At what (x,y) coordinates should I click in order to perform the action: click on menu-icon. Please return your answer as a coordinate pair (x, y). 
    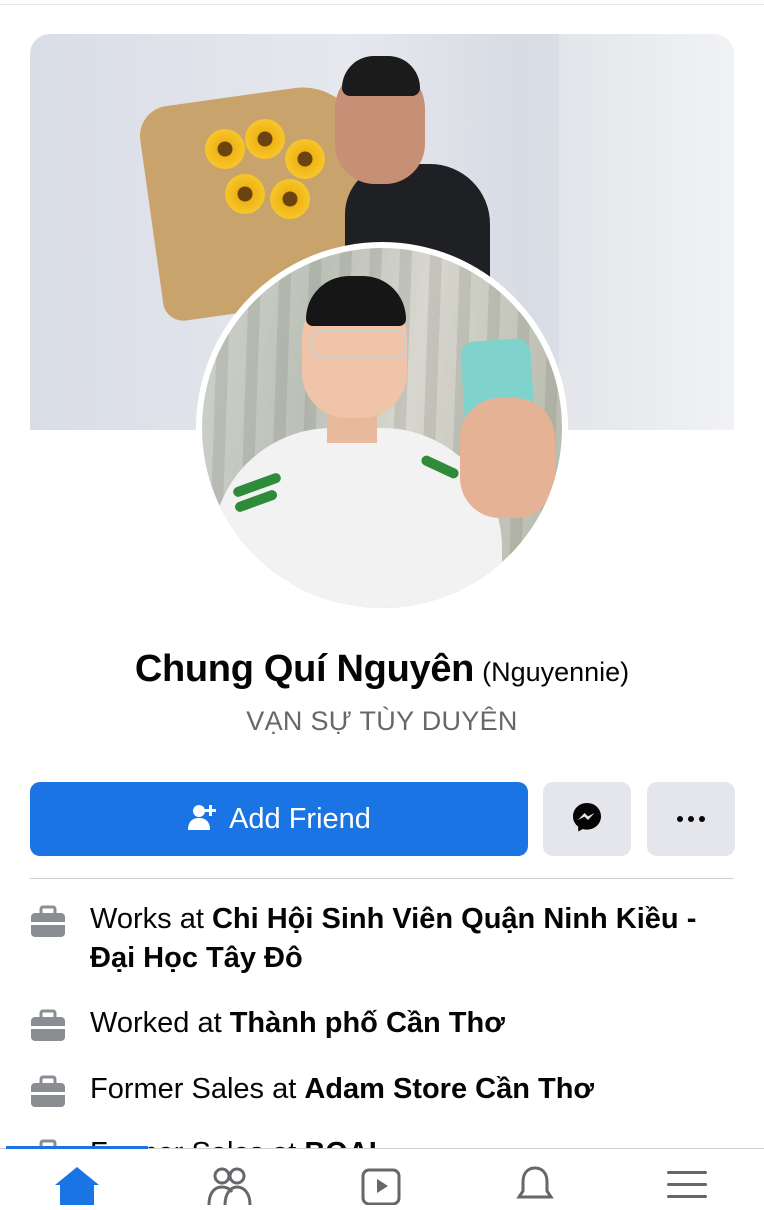
    Looking at the image, I should click on (687, 1183).